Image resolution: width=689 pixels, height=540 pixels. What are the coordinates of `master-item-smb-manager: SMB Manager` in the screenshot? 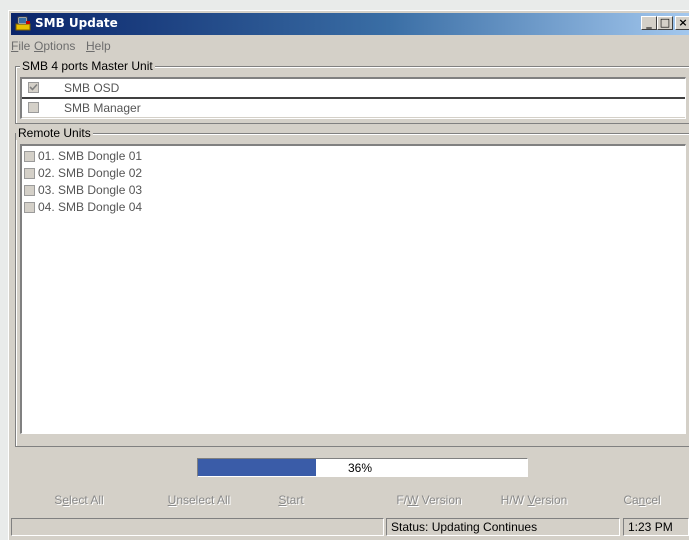 It's located at (353, 108).